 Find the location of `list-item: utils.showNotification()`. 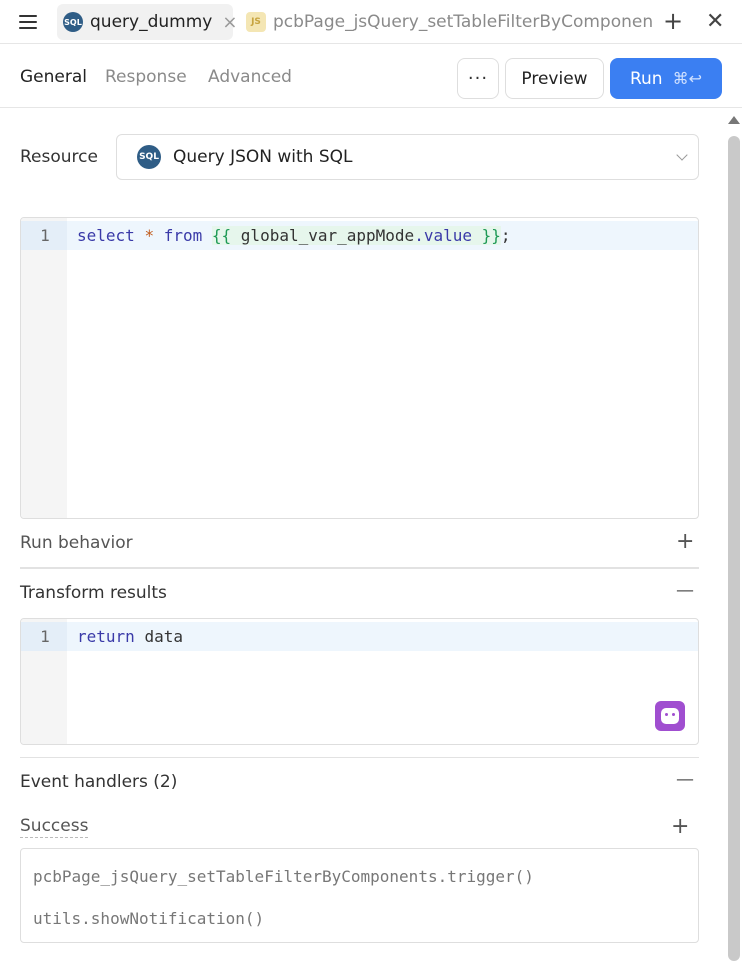

list-item: utils.showNotification() is located at coordinates (148, 918).